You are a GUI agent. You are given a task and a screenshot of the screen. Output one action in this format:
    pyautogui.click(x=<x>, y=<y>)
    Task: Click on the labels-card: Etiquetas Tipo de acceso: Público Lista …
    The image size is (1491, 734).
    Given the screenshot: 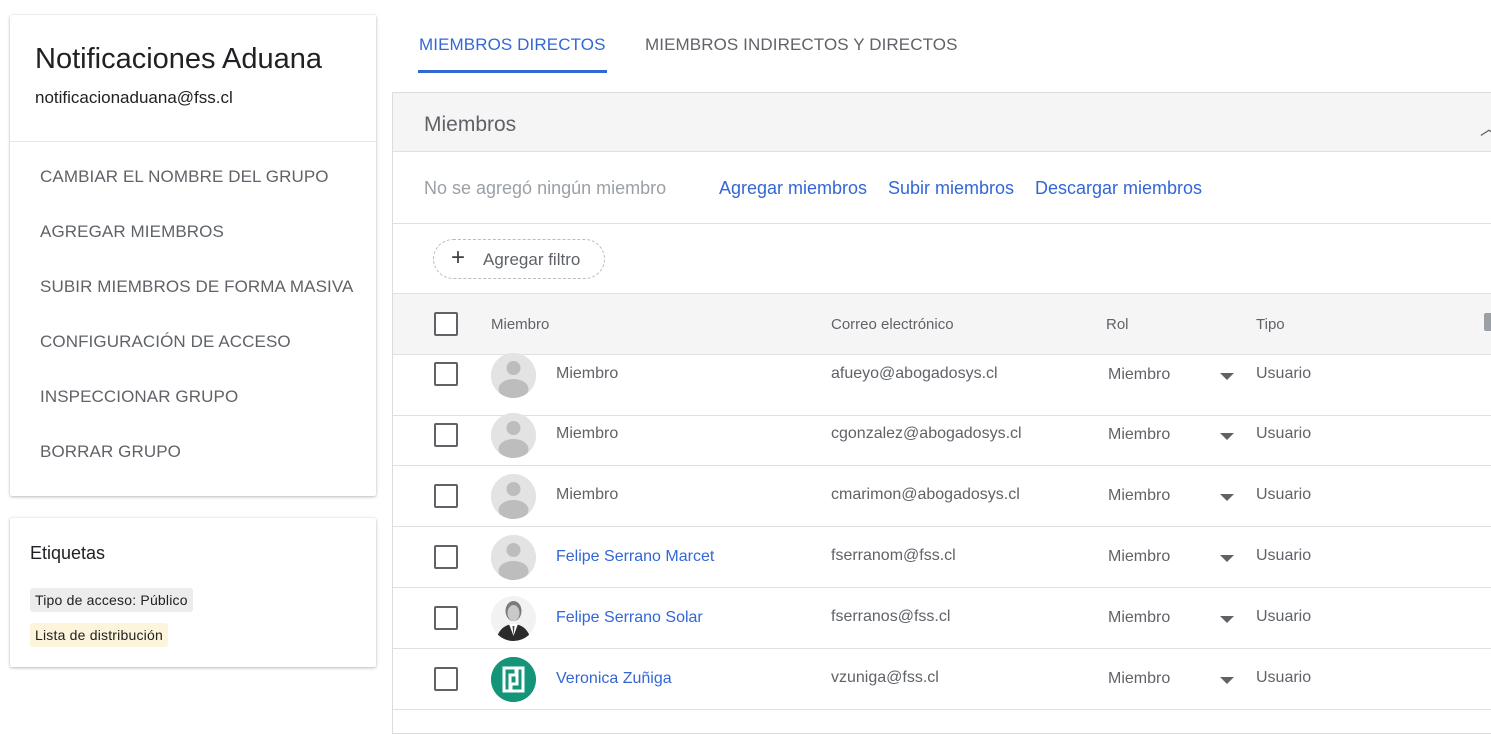 What is the action you would take?
    pyautogui.click(x=193, y=592)
    